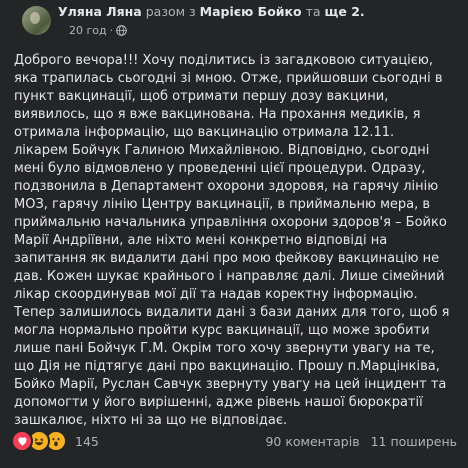  What do you see at coordinates (170, 11) in the screenshot?
I see `with-text: разом з` at bounding box center [170, 11].